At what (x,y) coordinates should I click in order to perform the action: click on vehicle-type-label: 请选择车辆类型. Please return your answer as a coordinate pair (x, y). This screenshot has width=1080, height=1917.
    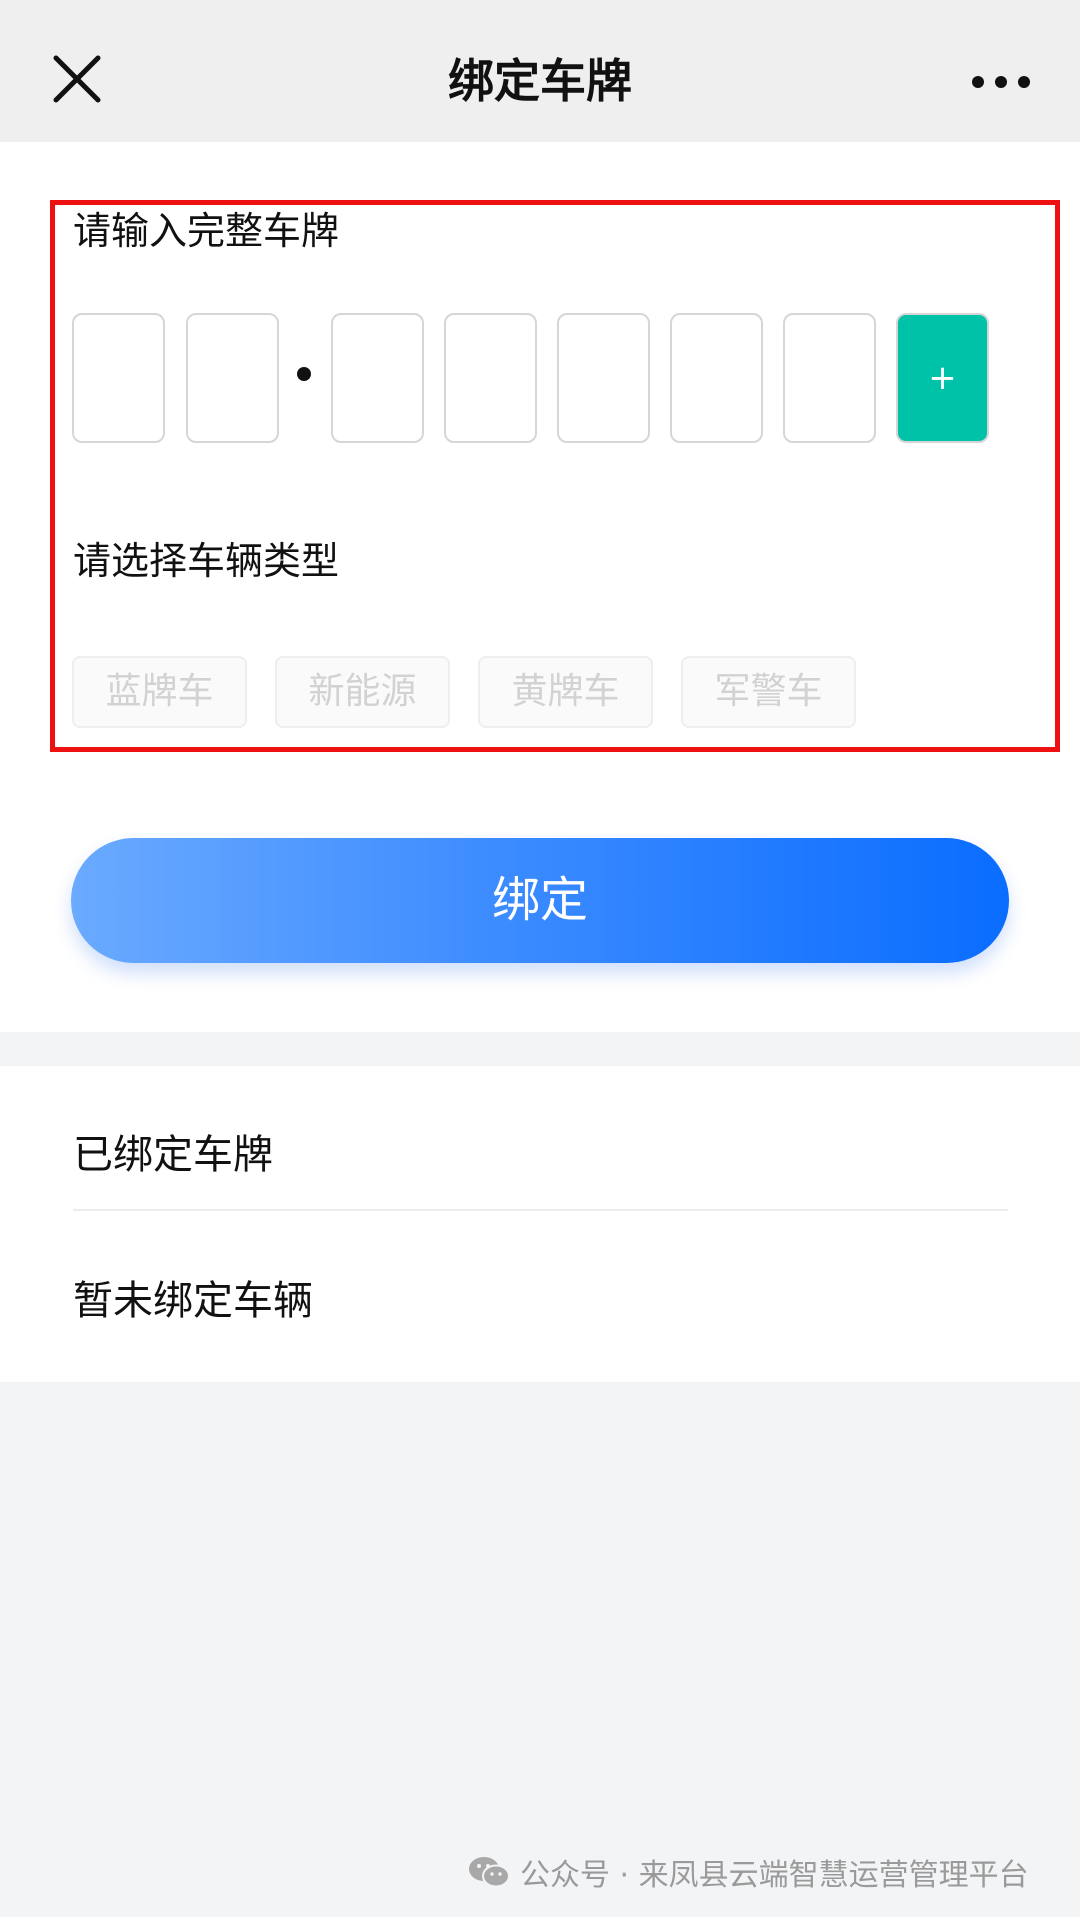
    Looking at the image, I should click on (206, 561).